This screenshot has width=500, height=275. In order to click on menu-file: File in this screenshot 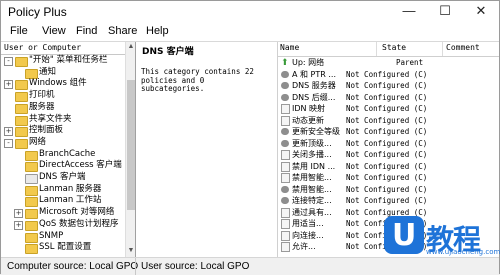, I will do `click(19, 31)`.